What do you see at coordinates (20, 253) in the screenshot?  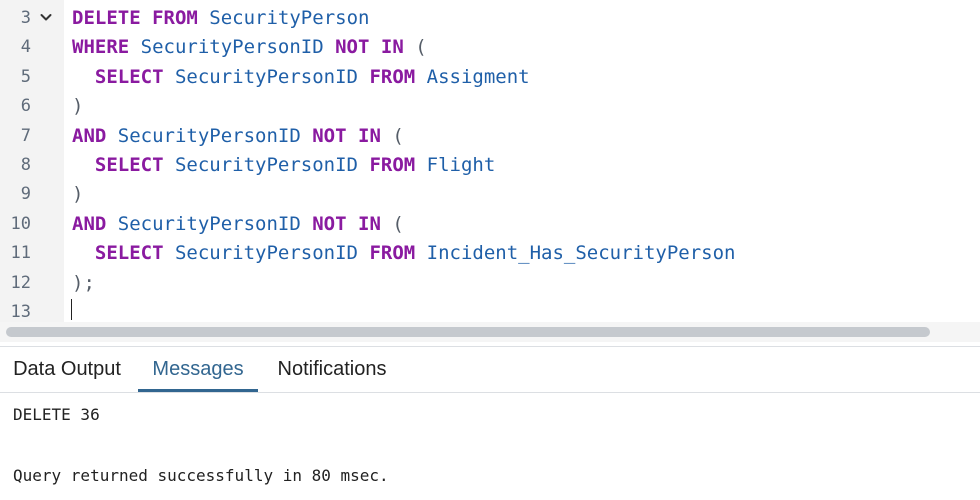 I see `line-number: 11` at bounding box center [20, 253].